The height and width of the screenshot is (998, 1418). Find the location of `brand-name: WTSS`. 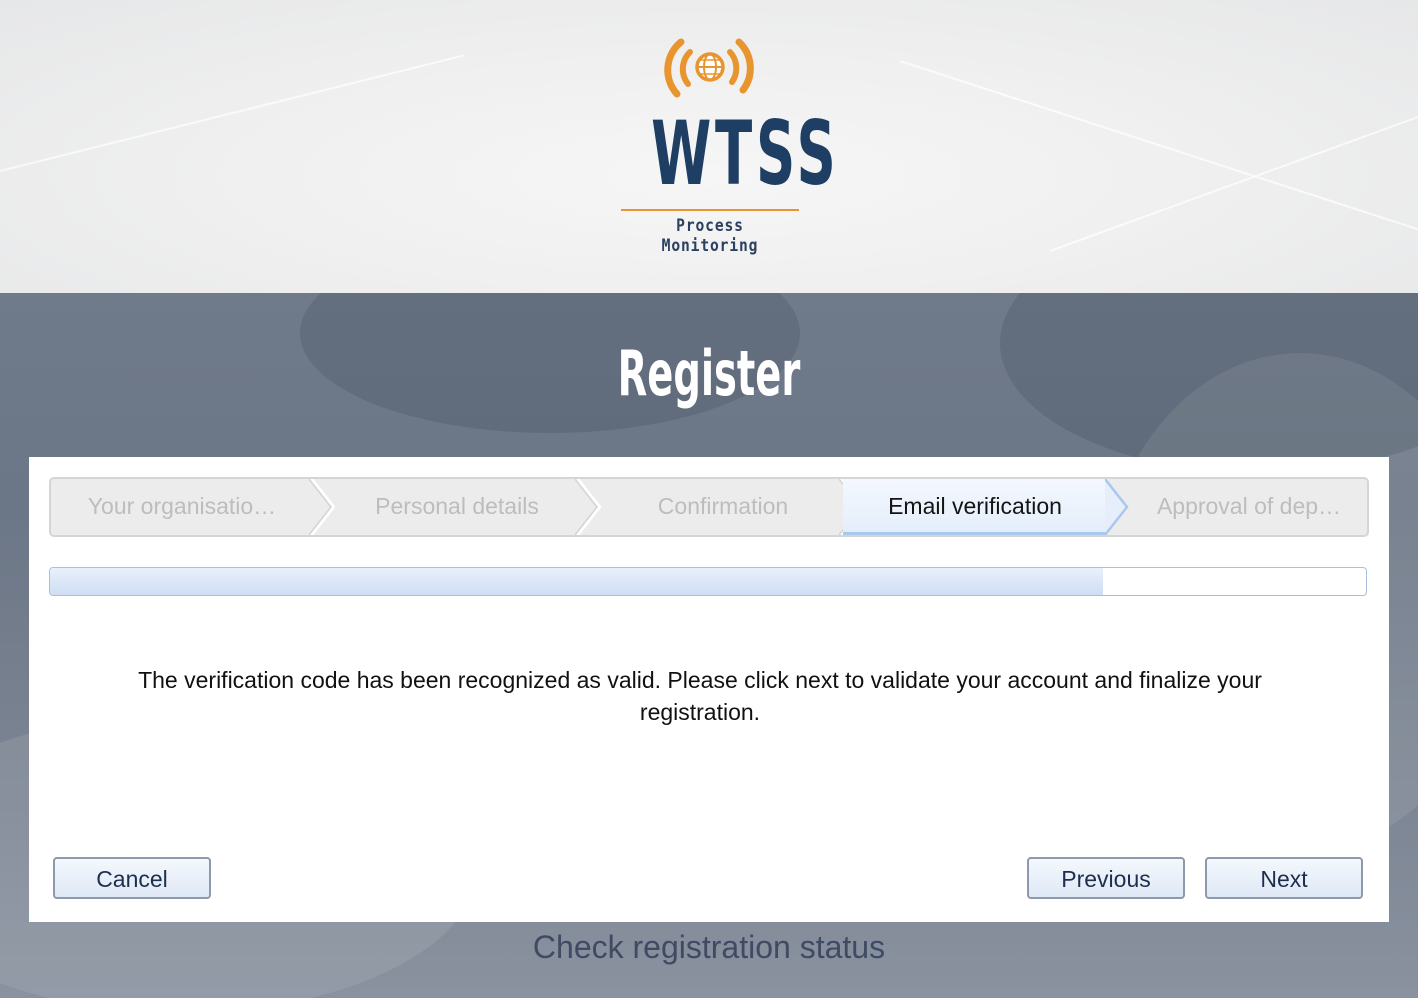

brand-name: WTSS is located at coordinates (745, 153).